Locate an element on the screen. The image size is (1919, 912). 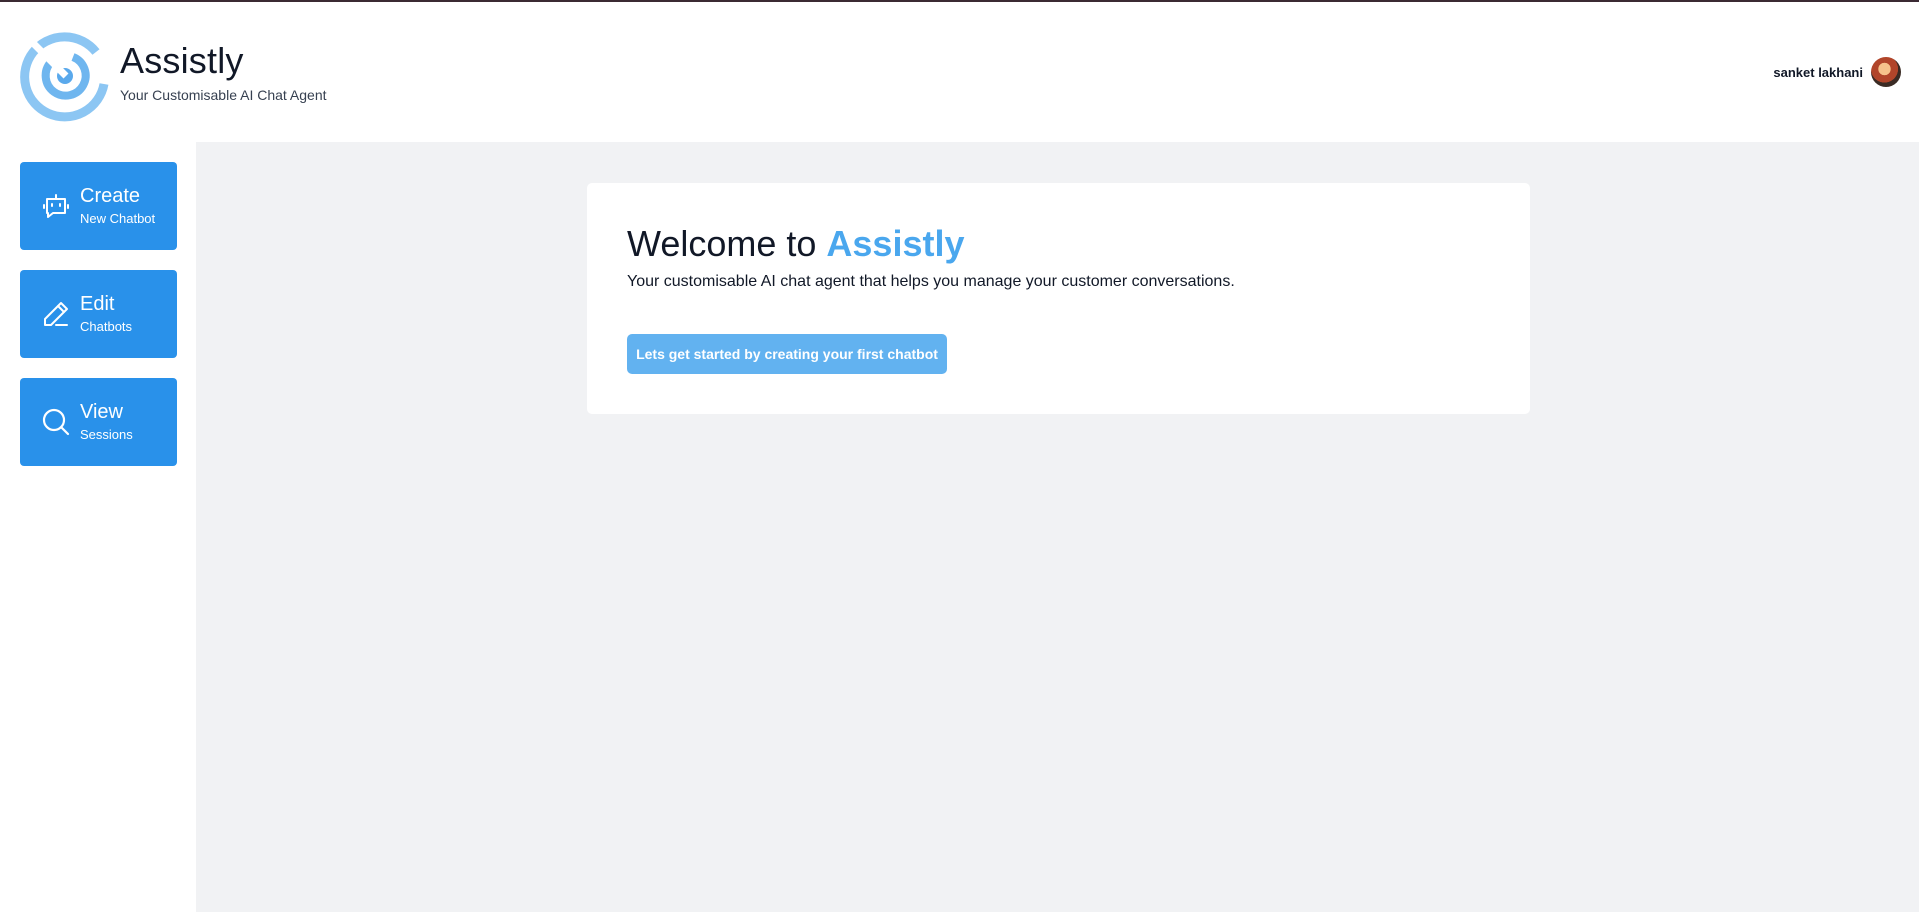
search-icon is located at coordinates (56, 422).